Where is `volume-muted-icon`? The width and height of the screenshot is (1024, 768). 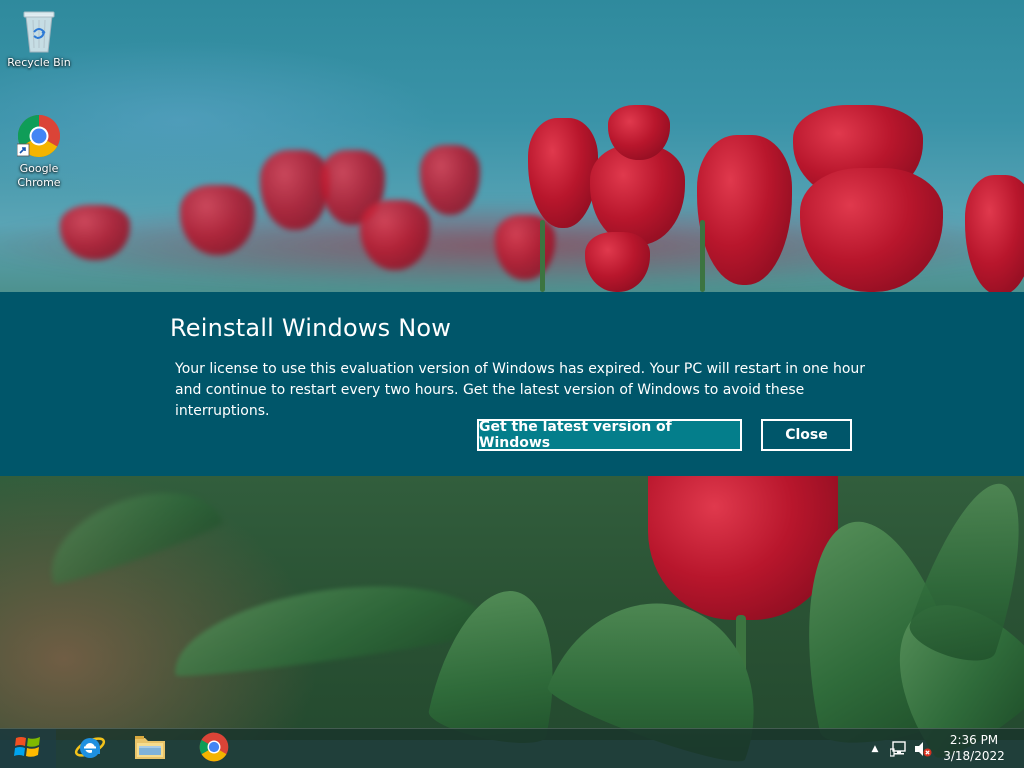
volume-muted-icon is located at coordinates (923, 748).